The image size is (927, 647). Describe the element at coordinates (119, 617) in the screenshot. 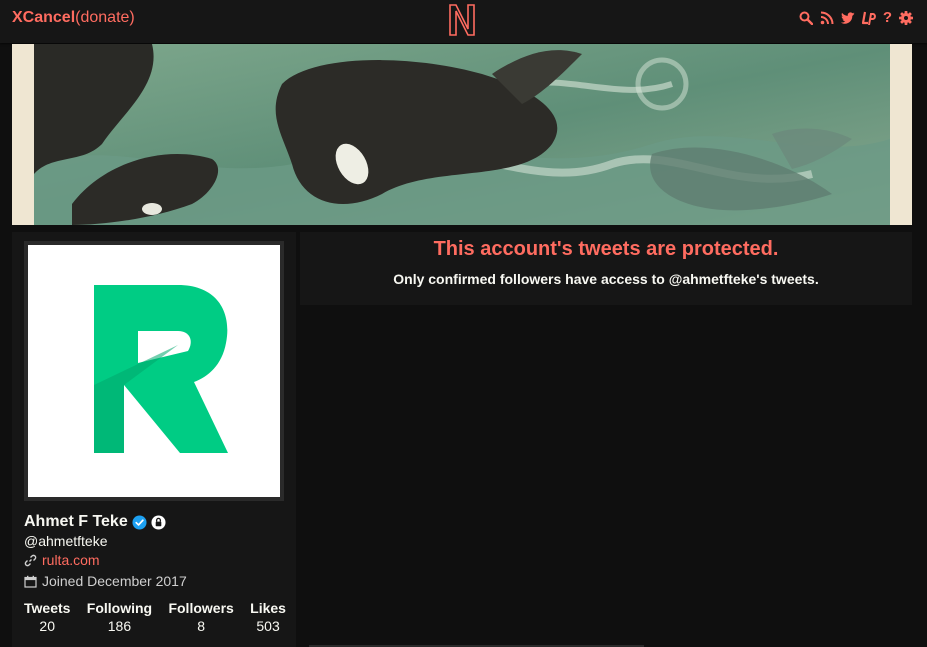

I see `stat-following: Following 186` at that location.